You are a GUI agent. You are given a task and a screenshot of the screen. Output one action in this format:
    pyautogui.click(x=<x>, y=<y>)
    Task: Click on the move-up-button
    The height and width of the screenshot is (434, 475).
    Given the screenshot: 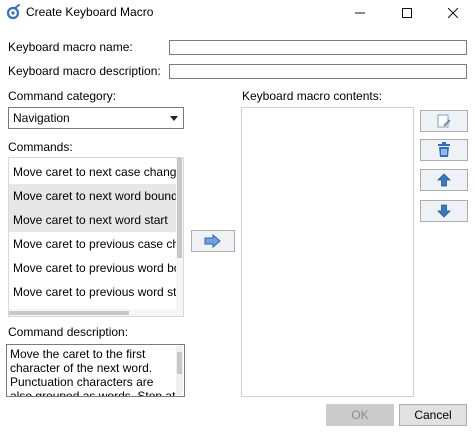 What is the action you would take?
    pyautogui.click(x=444, y=180)
    